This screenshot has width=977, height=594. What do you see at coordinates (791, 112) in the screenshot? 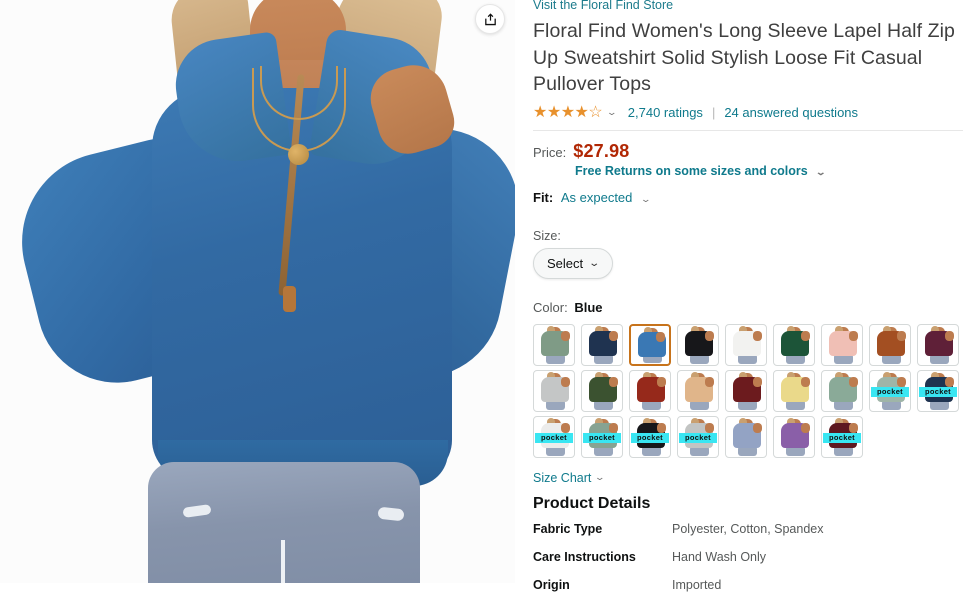
I see `answered-questions-link: 24 answered questions` at bounding box center [791, 112].